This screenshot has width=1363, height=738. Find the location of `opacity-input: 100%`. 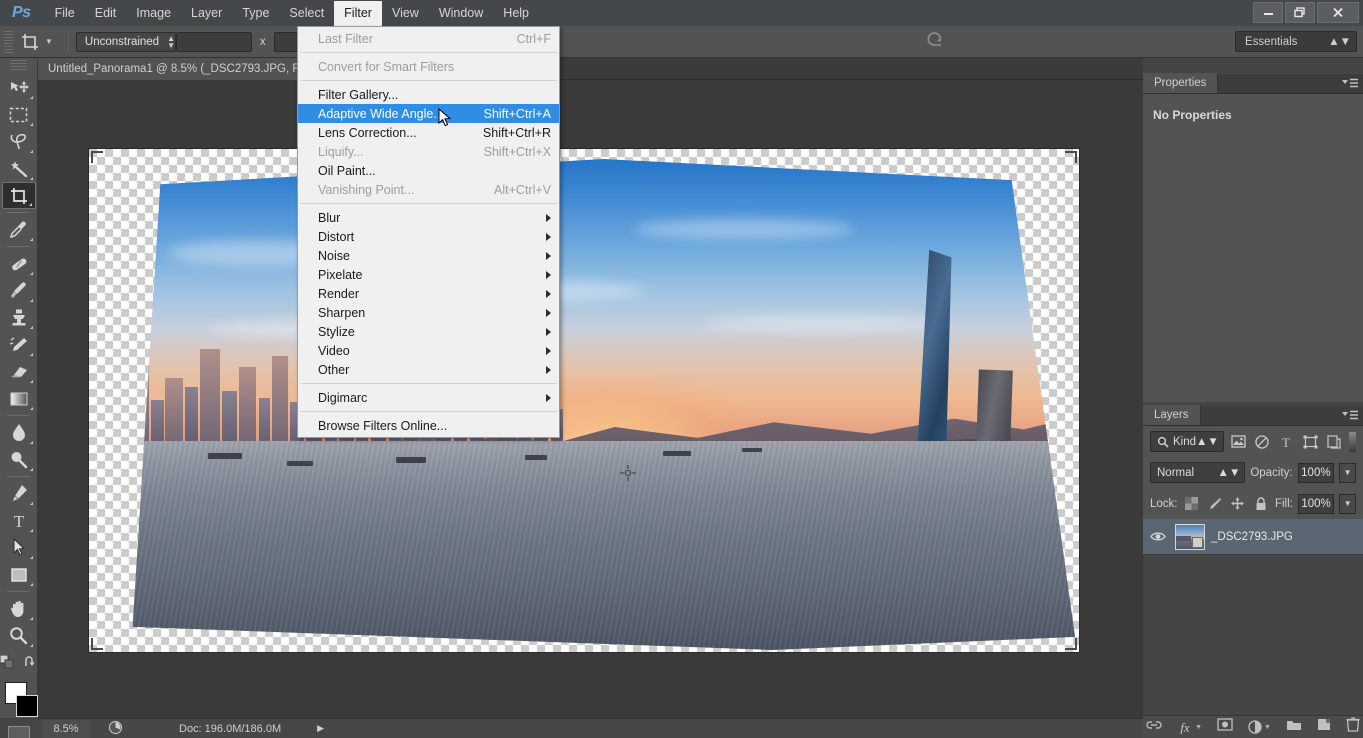

opacity-input: 100% is located at coordinates (1316, 472).